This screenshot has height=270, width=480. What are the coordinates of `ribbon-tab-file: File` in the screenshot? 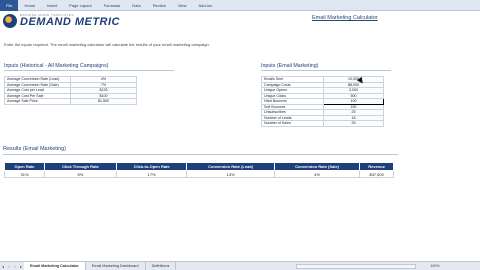 It's located at (9, 5).